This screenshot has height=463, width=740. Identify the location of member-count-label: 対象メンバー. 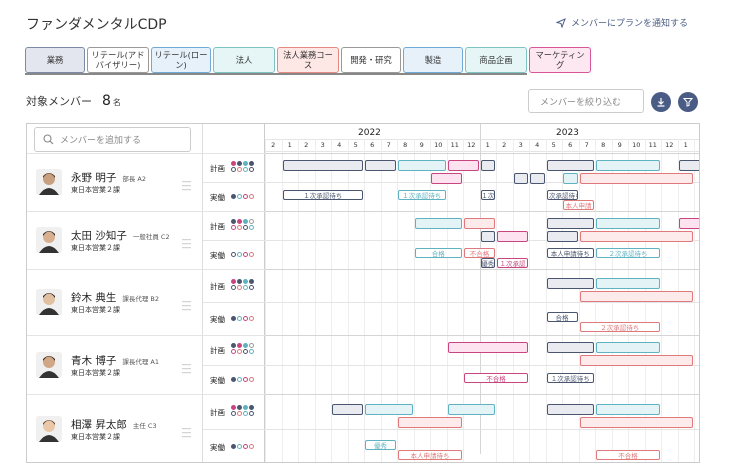
(59, 101).